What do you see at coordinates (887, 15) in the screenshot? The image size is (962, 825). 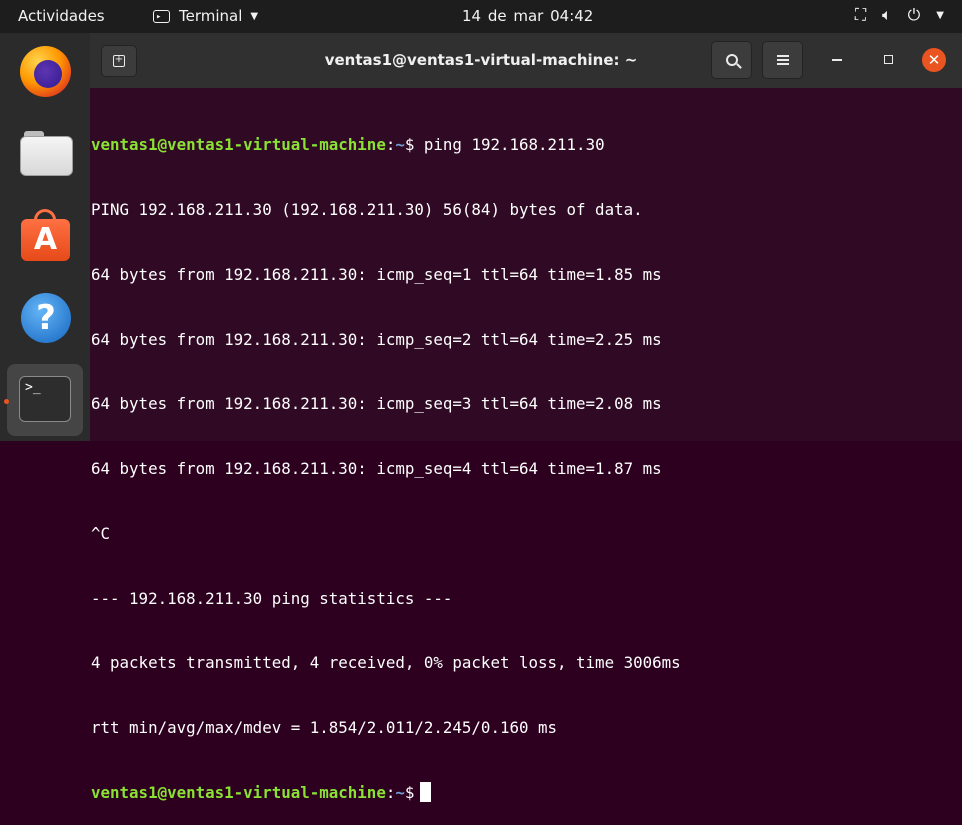 I see `volume-icon: 🔈︎` at bounding box center [887, 15].